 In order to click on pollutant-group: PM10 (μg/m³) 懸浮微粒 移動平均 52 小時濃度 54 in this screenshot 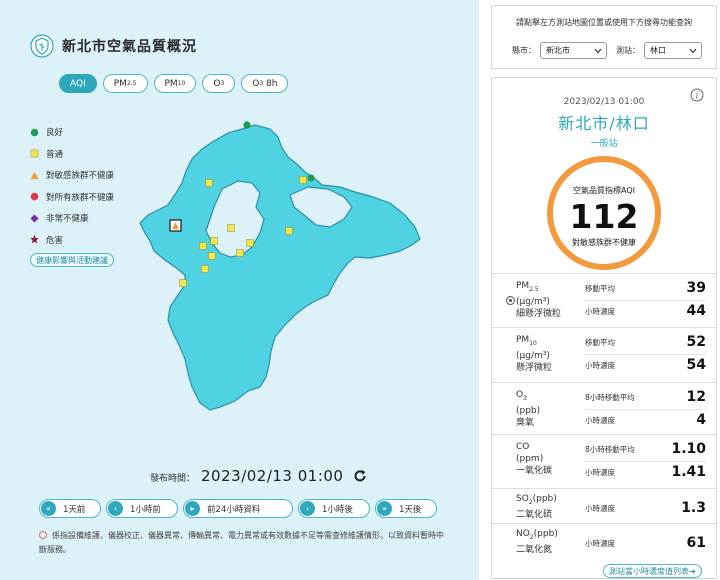, I will do `click(604, 354)`.